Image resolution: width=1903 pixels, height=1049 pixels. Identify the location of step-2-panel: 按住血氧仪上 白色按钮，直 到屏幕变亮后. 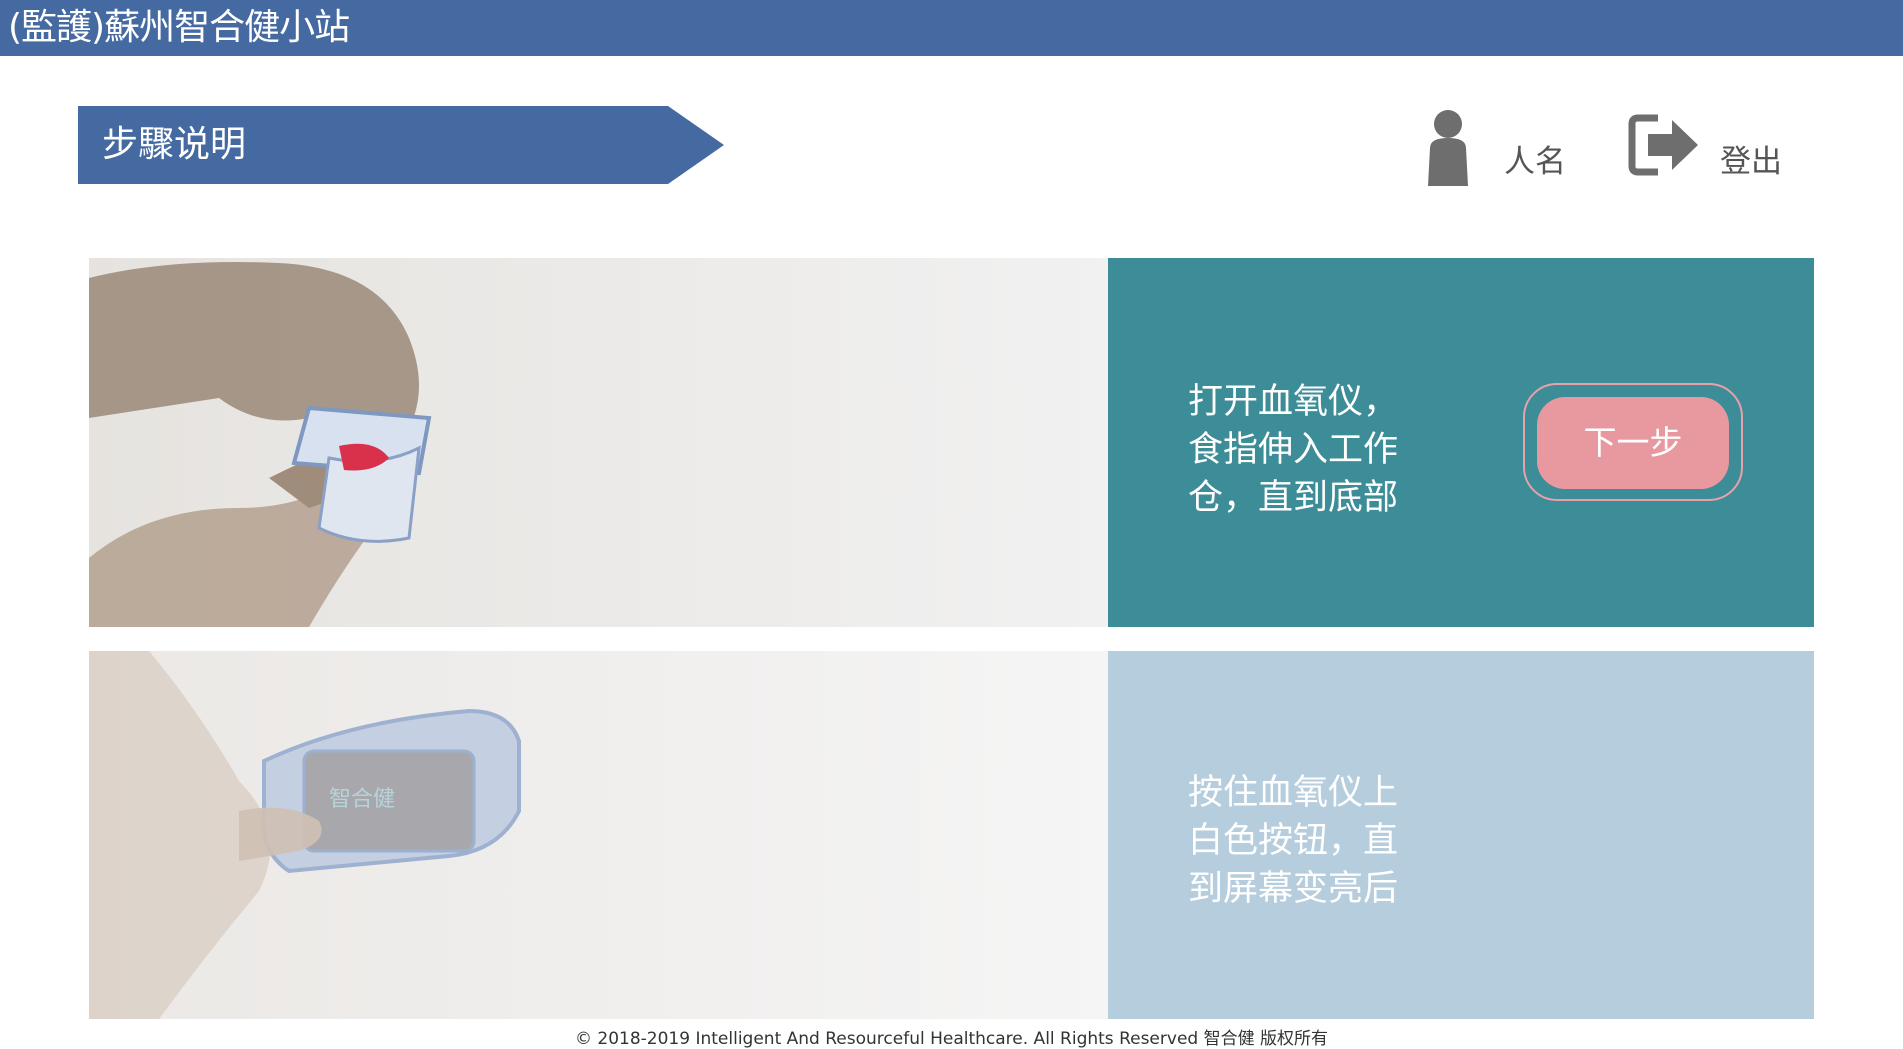
(1461, 835).